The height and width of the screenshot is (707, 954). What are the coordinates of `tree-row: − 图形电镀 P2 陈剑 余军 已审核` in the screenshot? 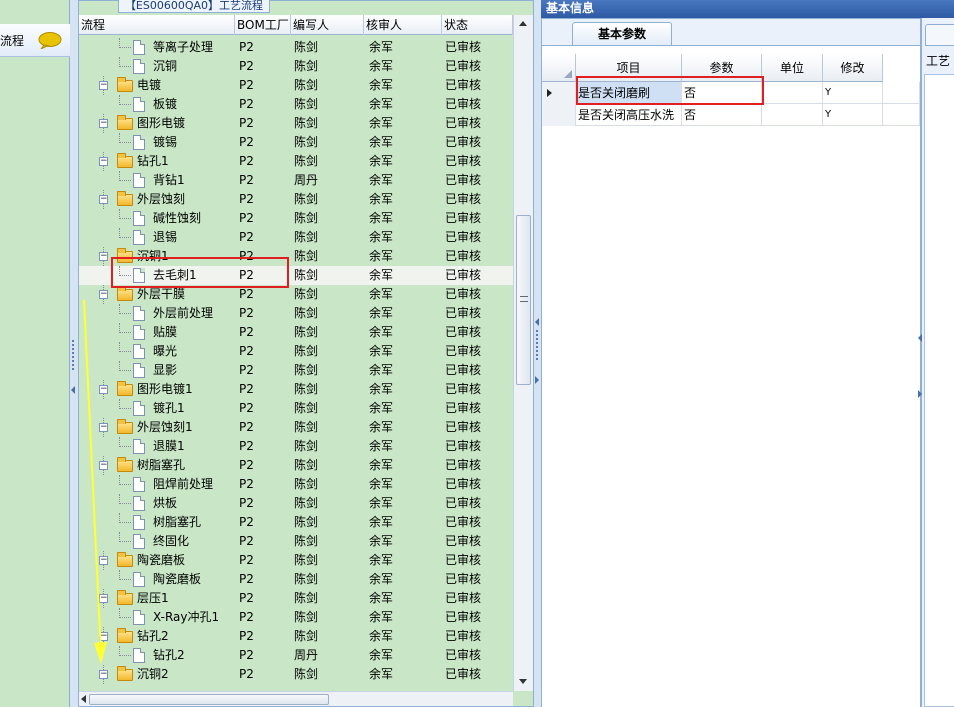 It's located at (296, 123).